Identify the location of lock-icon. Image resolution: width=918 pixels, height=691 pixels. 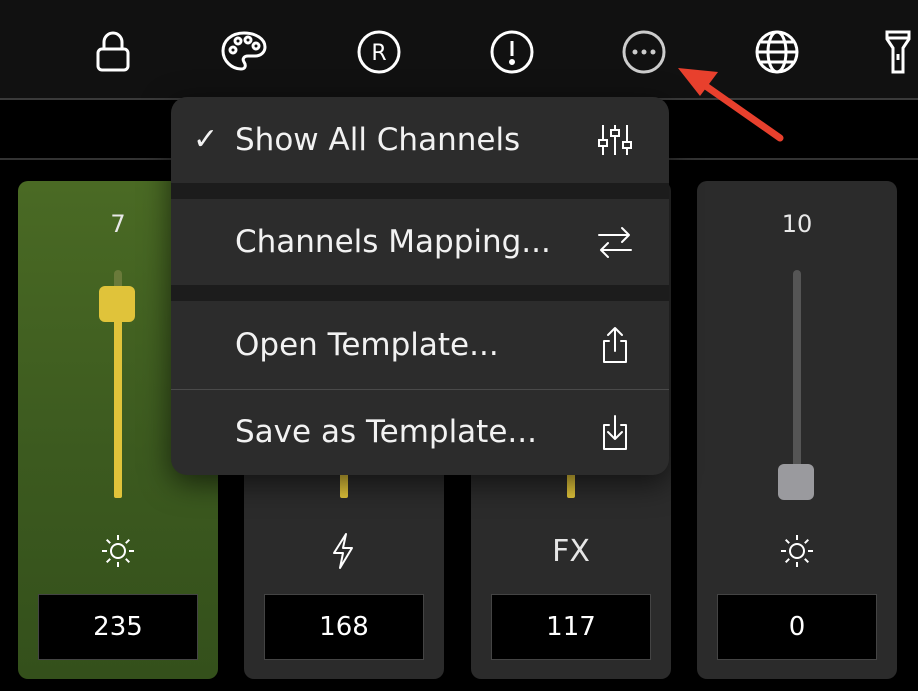
(113, 52).